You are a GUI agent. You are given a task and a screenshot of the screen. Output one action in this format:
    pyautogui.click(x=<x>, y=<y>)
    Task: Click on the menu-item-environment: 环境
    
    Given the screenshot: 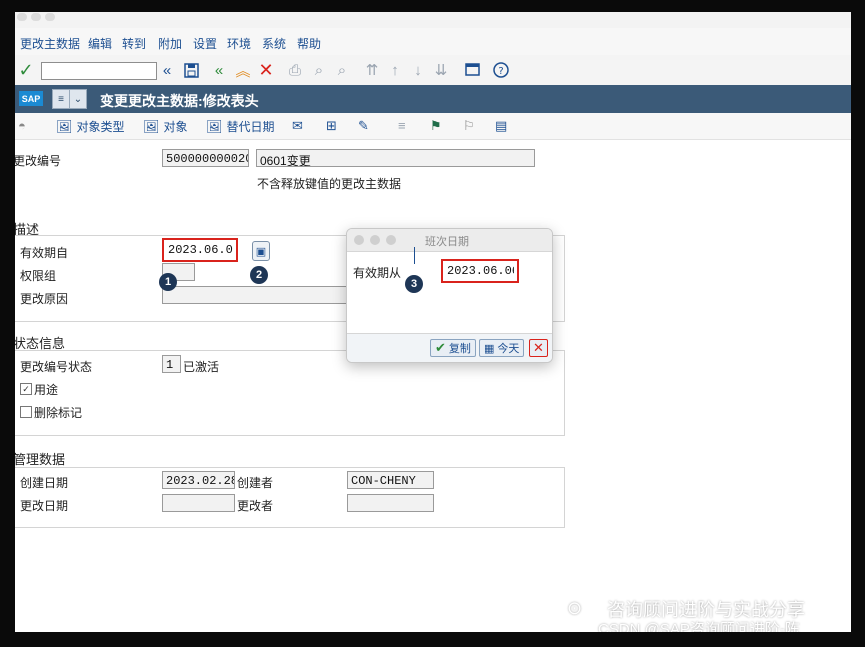 What is the action you would take?
    pyautogui.click(x=239, y=43)
    